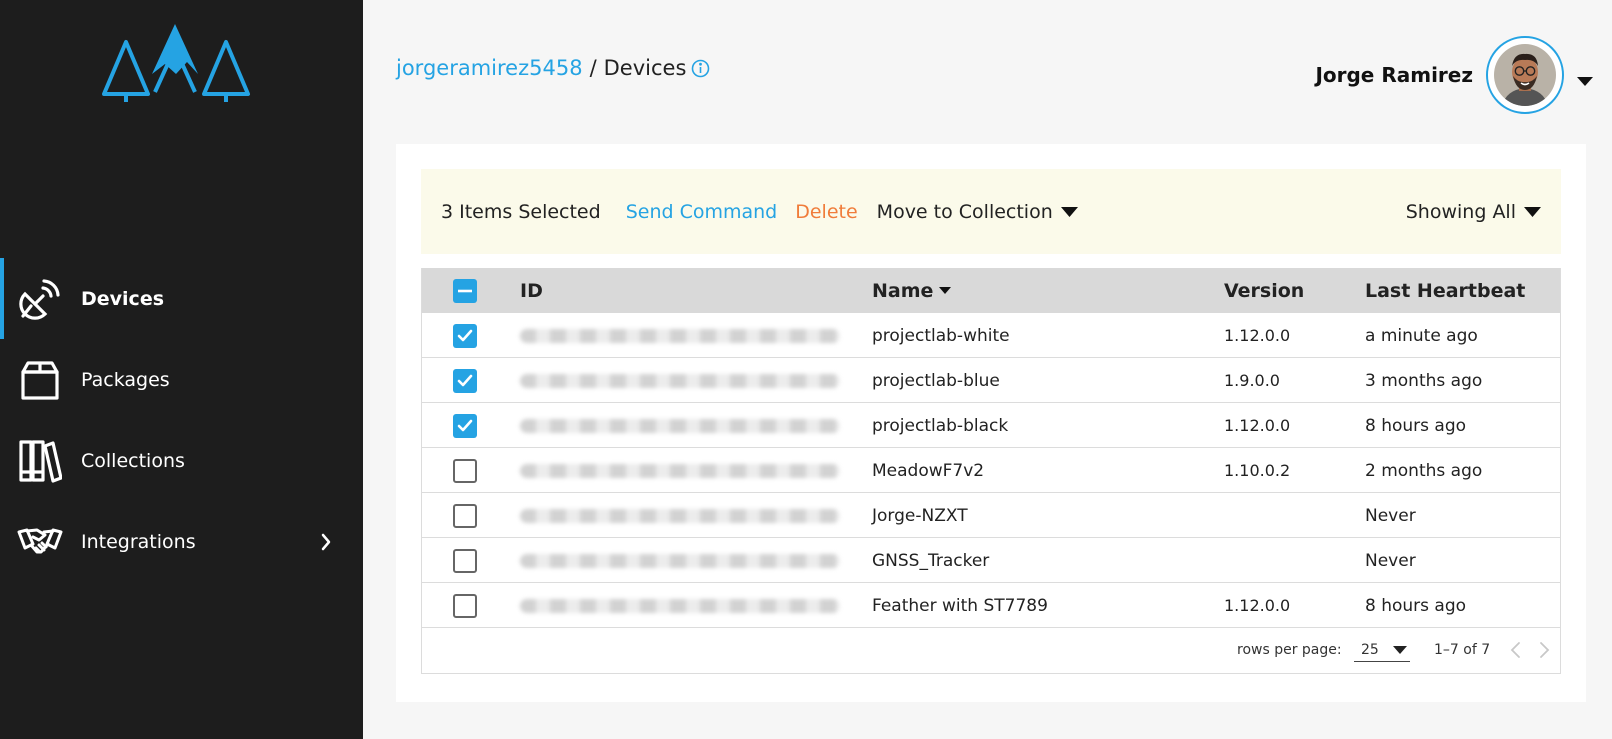 Image resolution: width=1612 pixels, height=739 pixels. What do you see at coordinates (928, 470) in the screenshot?
I see `device-name: MeadowF7v2` at bounding box center [928, 470].